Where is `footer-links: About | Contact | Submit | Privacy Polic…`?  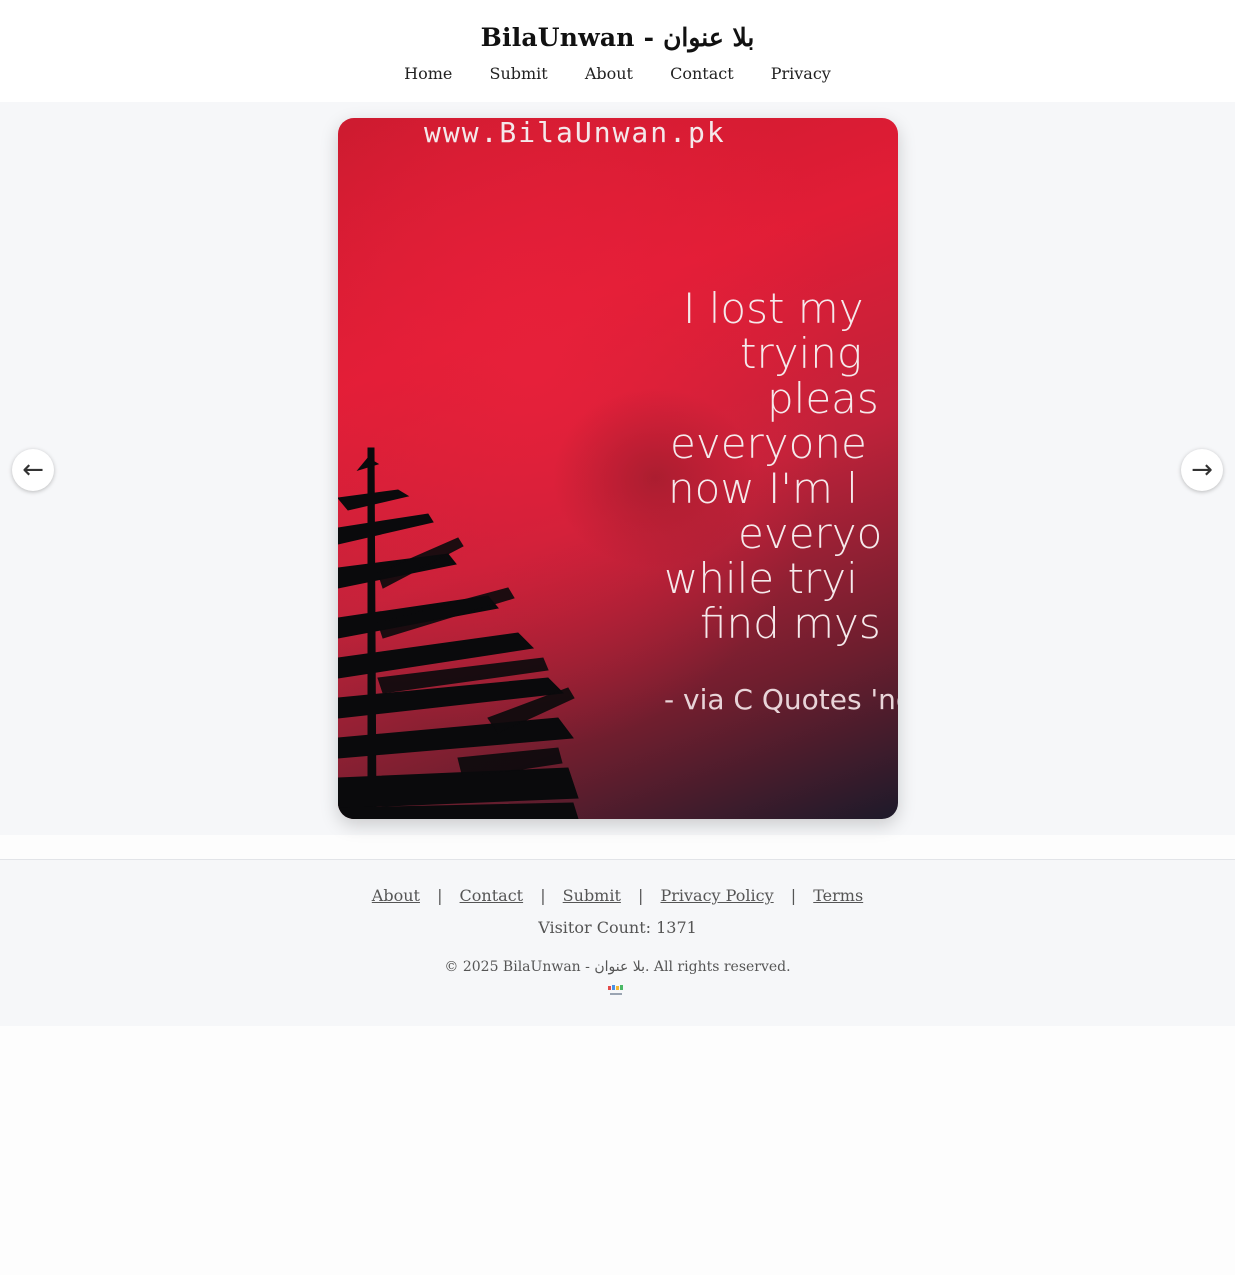
footer-links: About | Contact | Submit | Privacy Polic… is located at coordinates (617, 896).